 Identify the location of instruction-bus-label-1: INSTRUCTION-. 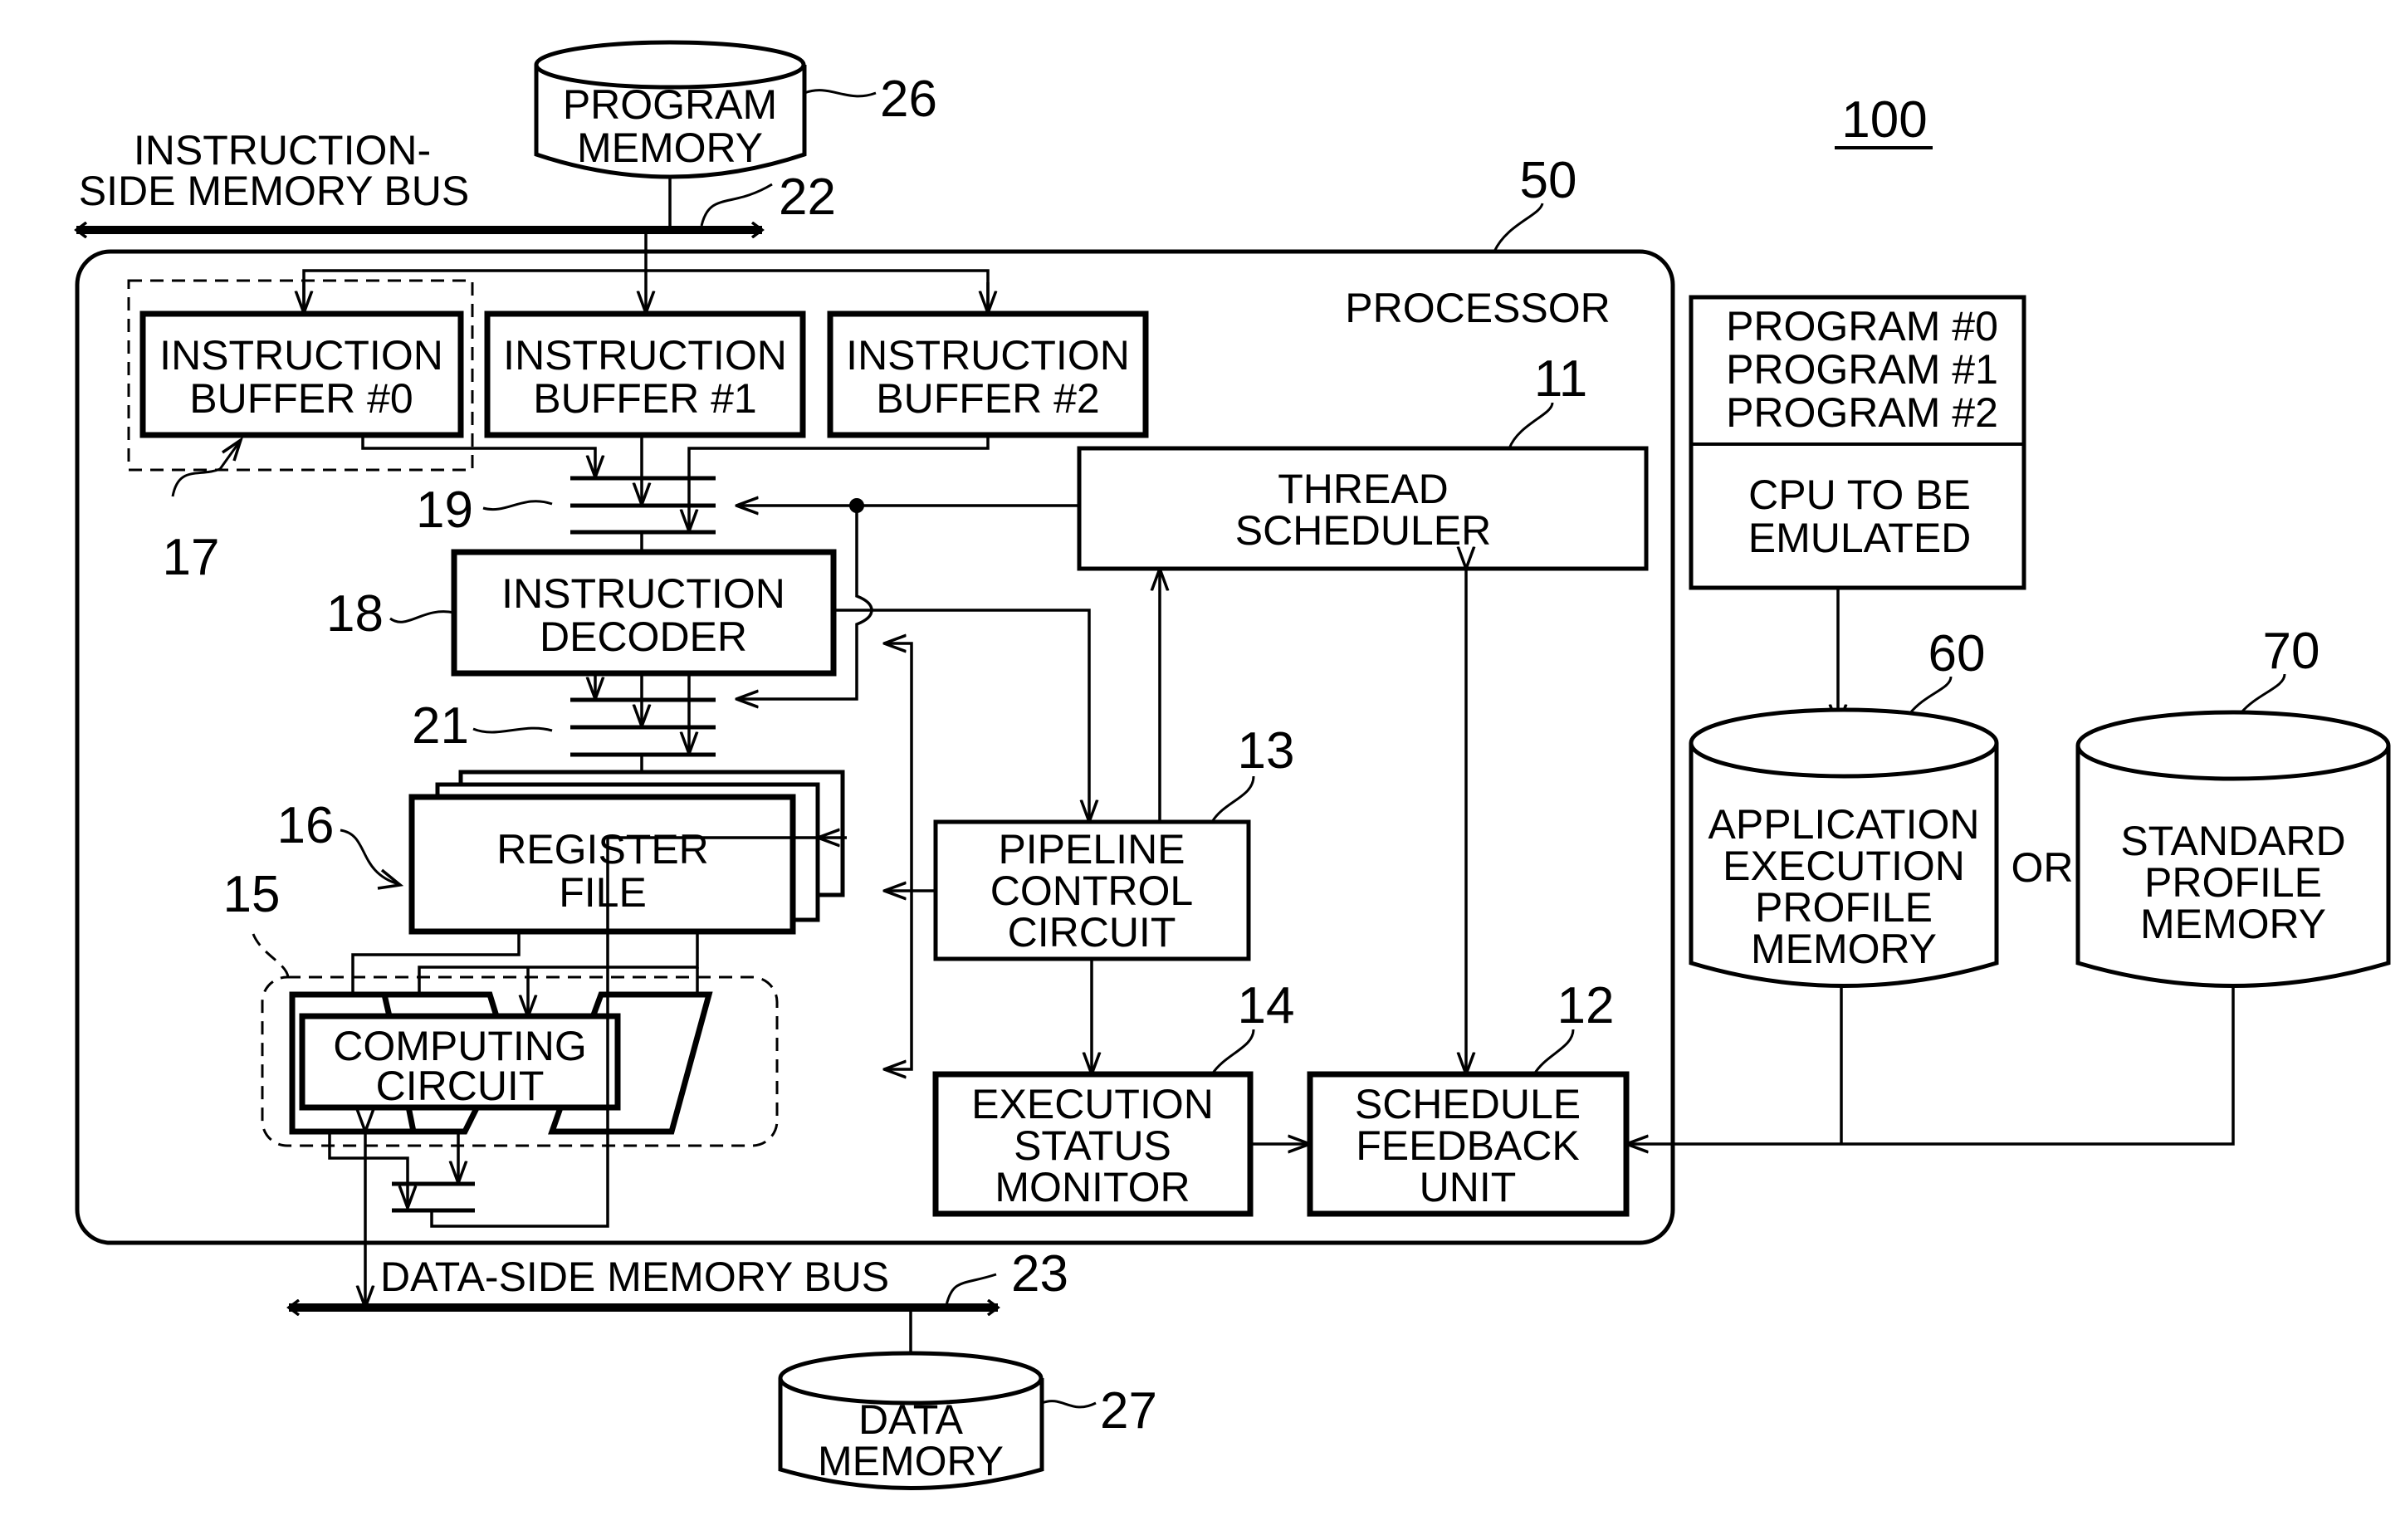
(282, 150).